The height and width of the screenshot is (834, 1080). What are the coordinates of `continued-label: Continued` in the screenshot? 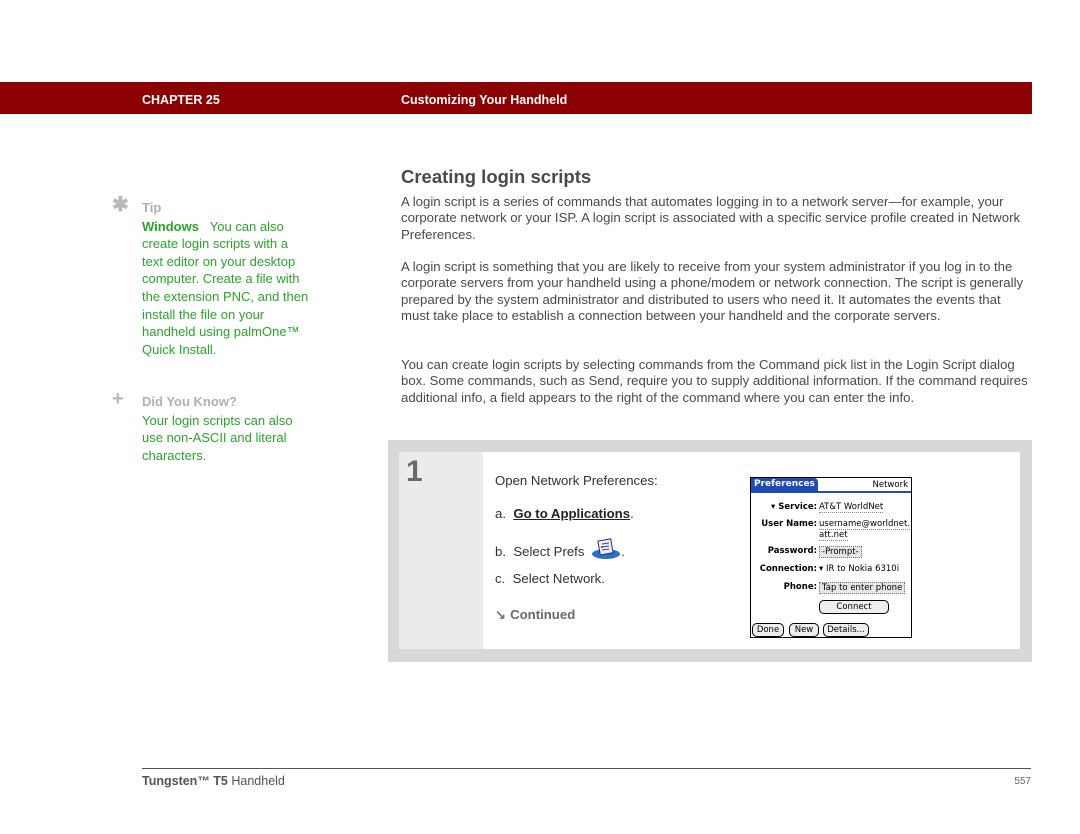 It's located at (543, 614).